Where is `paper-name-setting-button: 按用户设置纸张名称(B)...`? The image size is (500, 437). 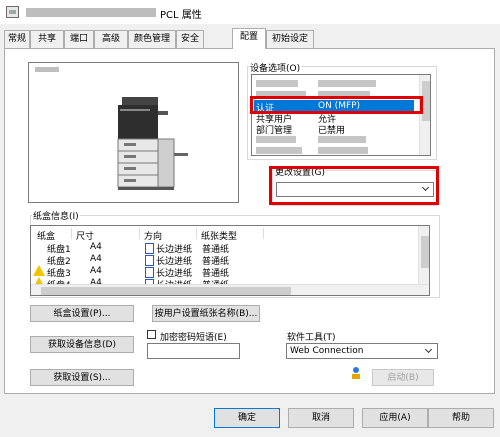
paper-name-setting-button: 按用户设置纸张名称(B)... is located at coordinates (206, 313).